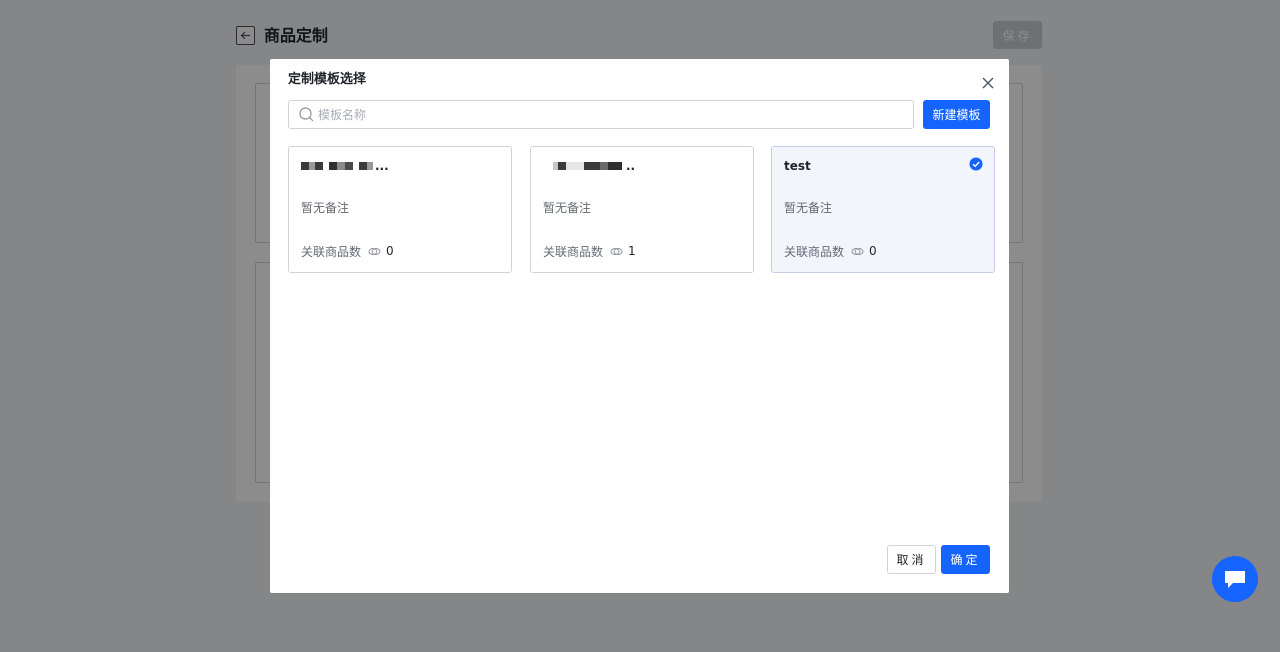 The image size is (1280, 652). I want to click on check-circle-icon, so click(976, 164).